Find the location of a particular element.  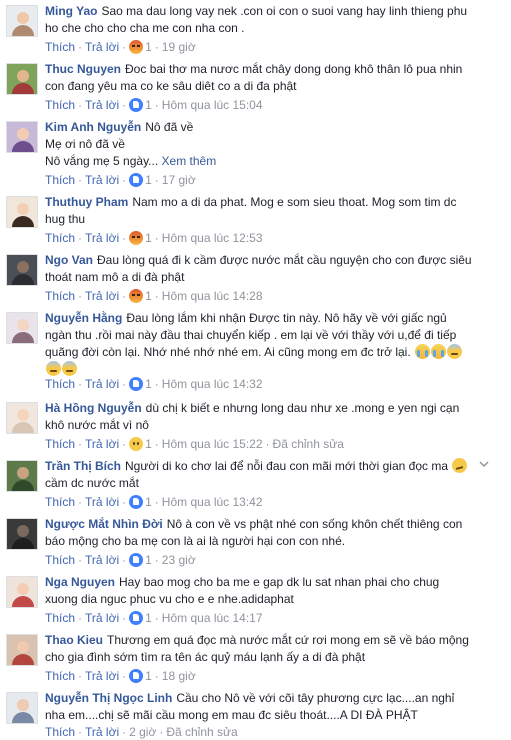

comment-actions: Thích · Trả lời · 1 · Hôm qua lúc 14:32 is located at coordinates (154, 384).